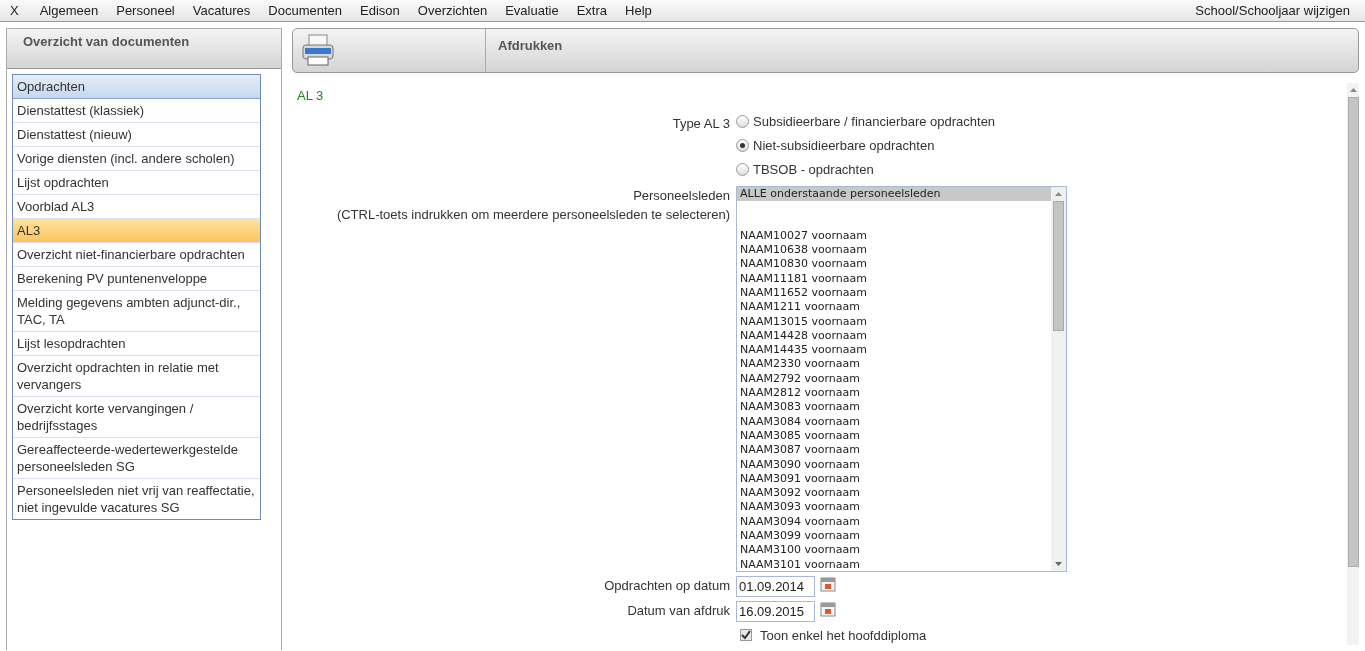 Image resolution: width=1365 pixels, height=651 pixels. I want to click on document-item: Lijst opdrachten, so click(136, 183).